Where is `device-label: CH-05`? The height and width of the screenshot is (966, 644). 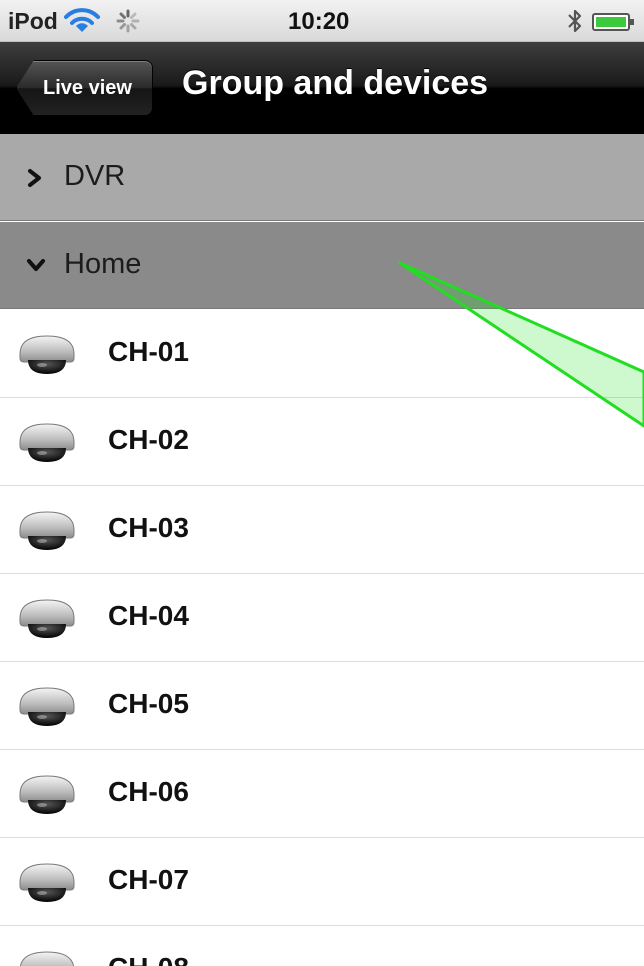
device-label: CH-05 is located at coordinates (148, 703).